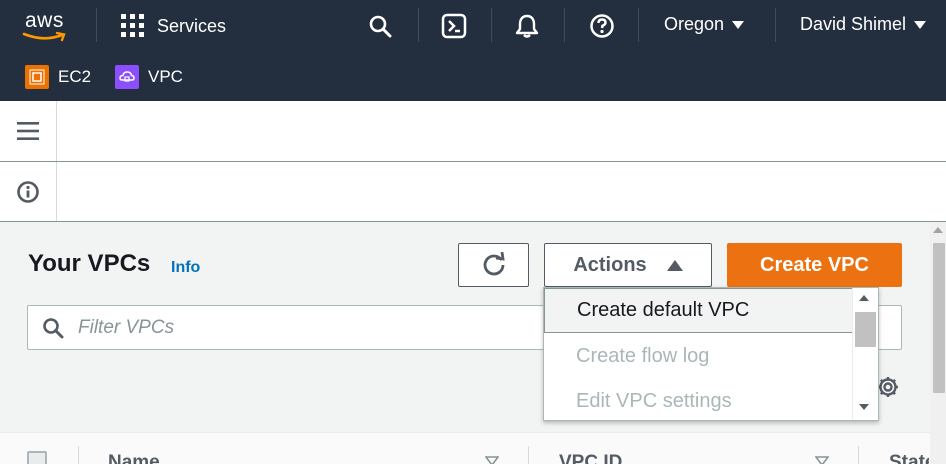 This screenshot has width=946, height=464. I want to click on hamburger-icon, so click(28, 131).